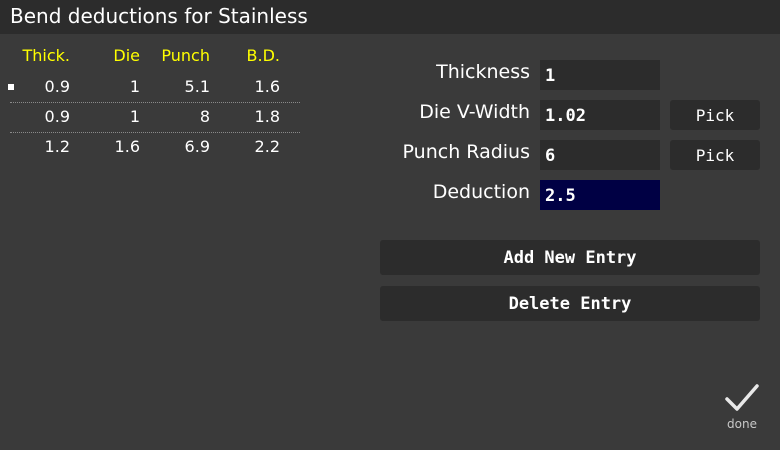 The image size is (780, 450). What do you see at coordinates (742, 397) in the screenshot?
I see `checkmark-icon` at bounding box center [742, 397].